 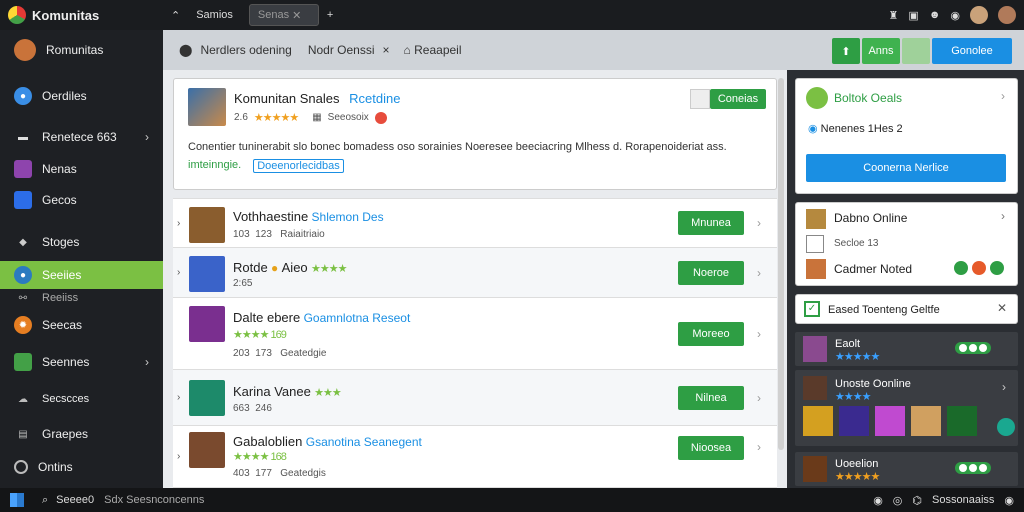 I want to click on notification-icon: ◉, so click(x=1009, y=500).